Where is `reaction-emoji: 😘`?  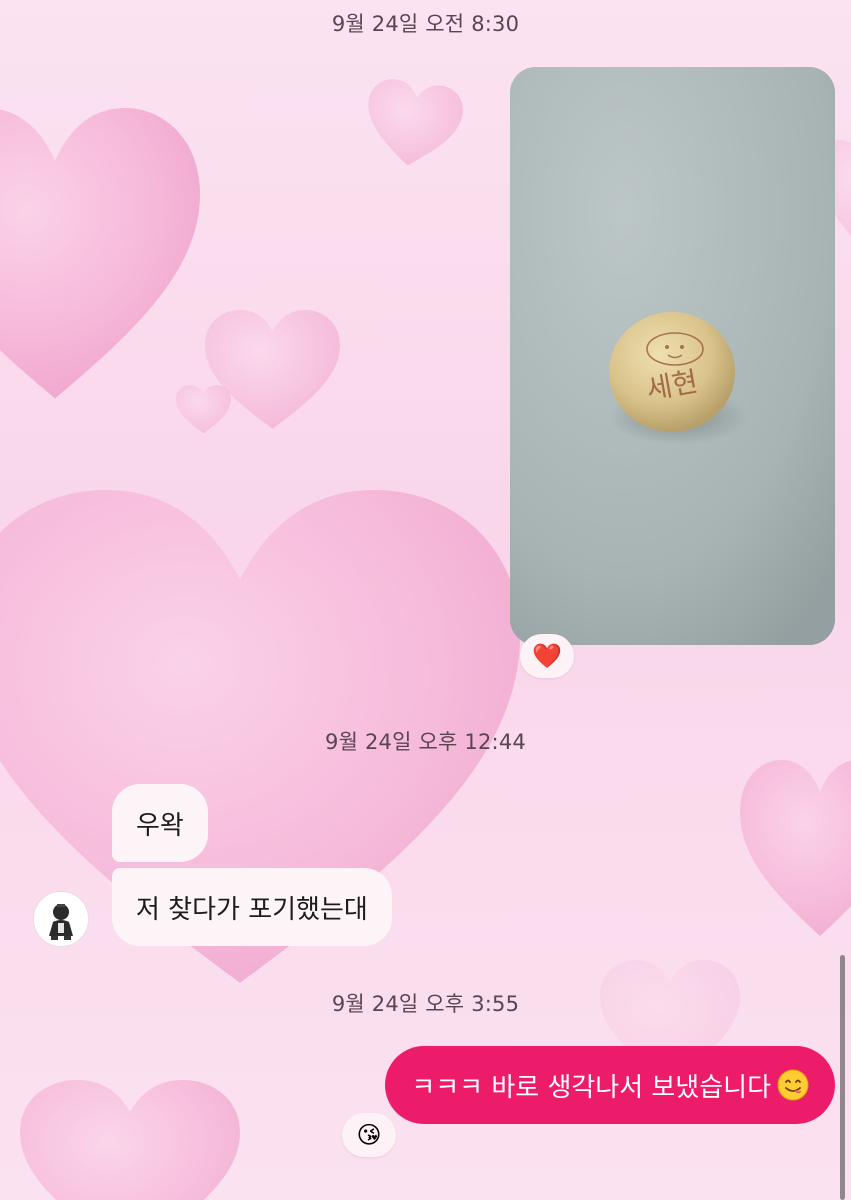 reaction-emoji: 😘 is located at coordinates (369, 1135).